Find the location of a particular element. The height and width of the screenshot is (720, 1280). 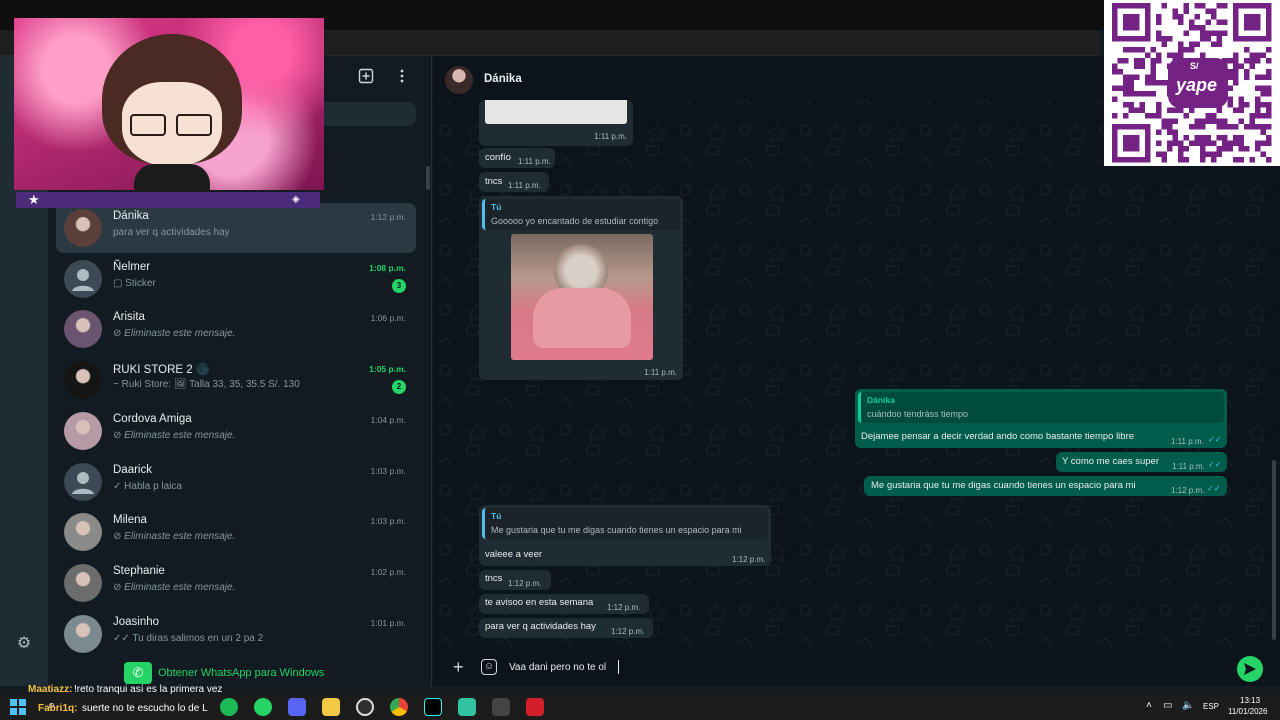

attach-icon: + is located at coordinates (458, 667).